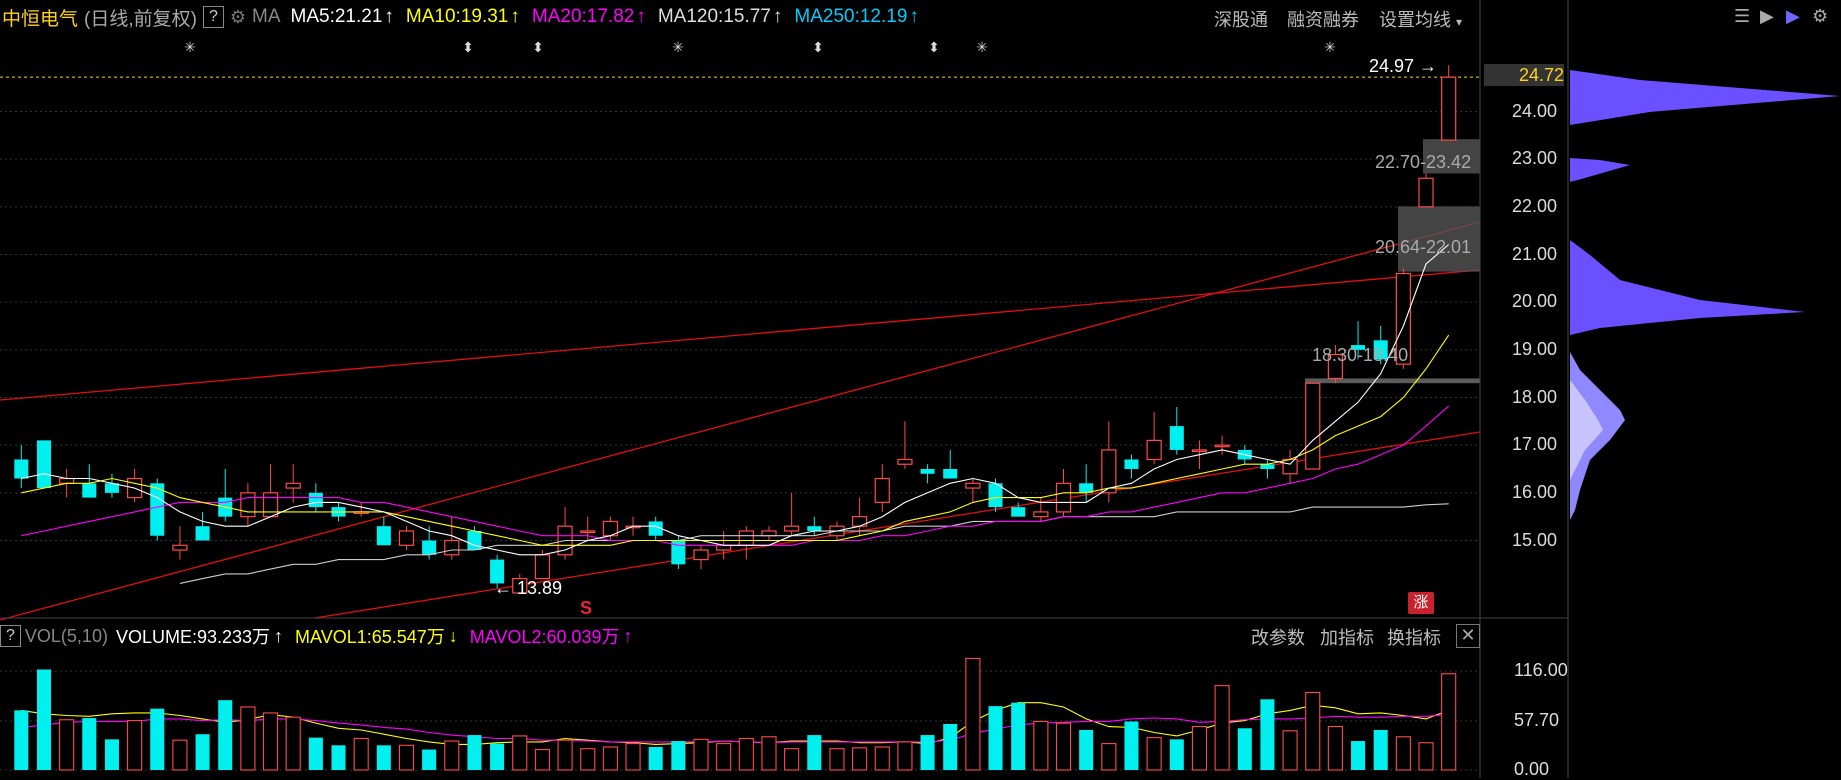  Describe the element at coordinates (66, 636) in the screenshot. I see `vol-label: VOL(5,10)` at that location.